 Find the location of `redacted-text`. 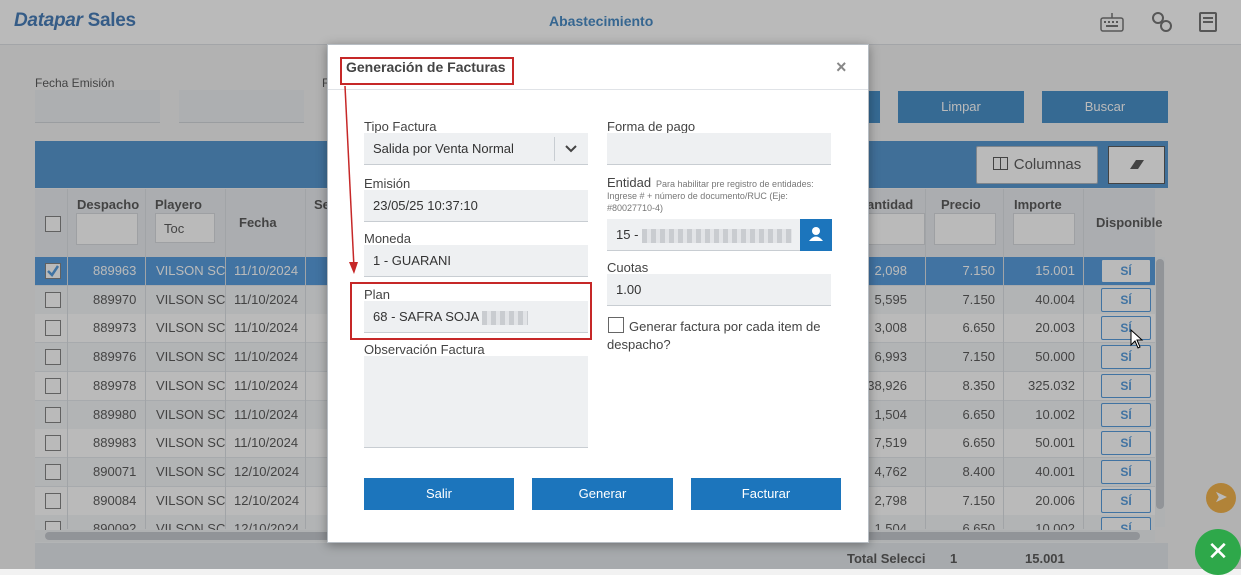

redacted-text is located at coordinates (717, 235).